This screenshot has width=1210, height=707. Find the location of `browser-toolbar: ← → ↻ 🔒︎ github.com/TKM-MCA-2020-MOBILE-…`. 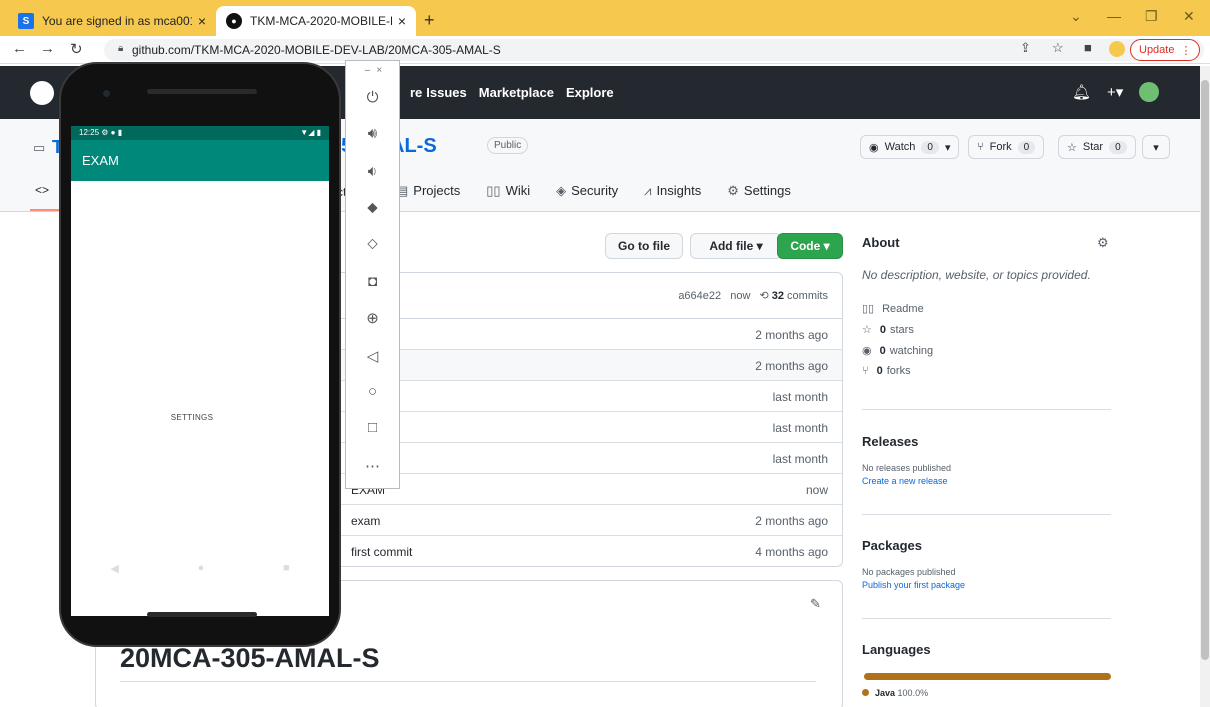

browser-toolbar: ← → ↻ 🔒︎ github.com/TKM-MCA-2020-MOBILE-… is located at coordinates (605, 50).